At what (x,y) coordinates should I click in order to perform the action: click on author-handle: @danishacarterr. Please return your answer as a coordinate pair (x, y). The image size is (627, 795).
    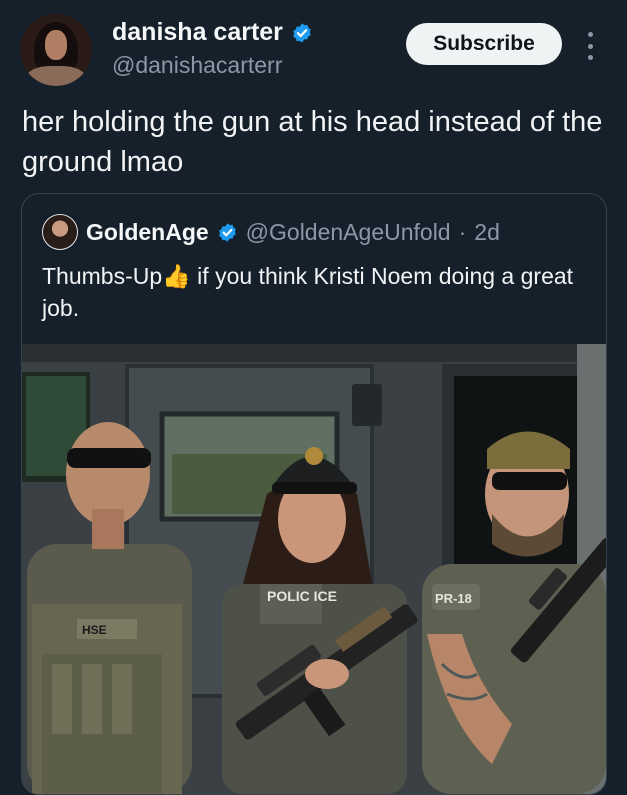
    Looking at the image, I should click on (197, 65).